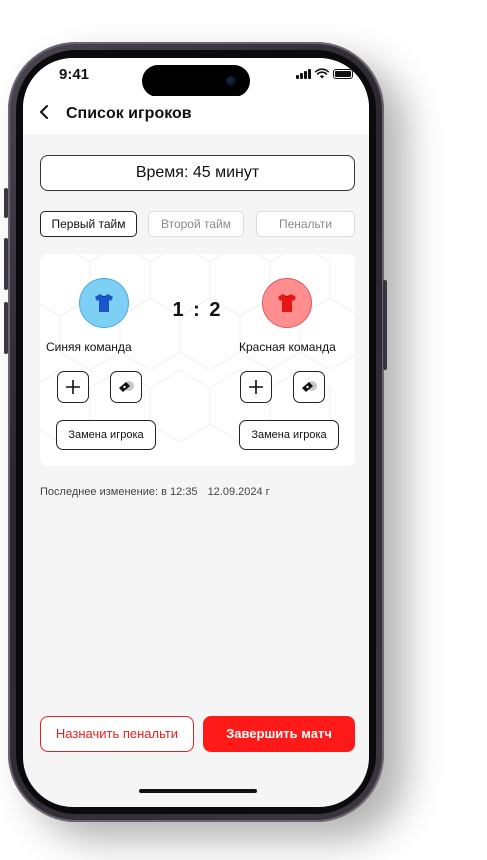 This screenshot has height=860, width=487. I want to click on tab-second-half: Второй тайм, so click(196, 224).